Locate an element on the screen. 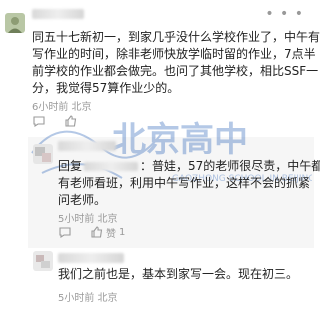 The image size is (320, 312). reply-line: 问老师。 is located at coordinates (82, 200).